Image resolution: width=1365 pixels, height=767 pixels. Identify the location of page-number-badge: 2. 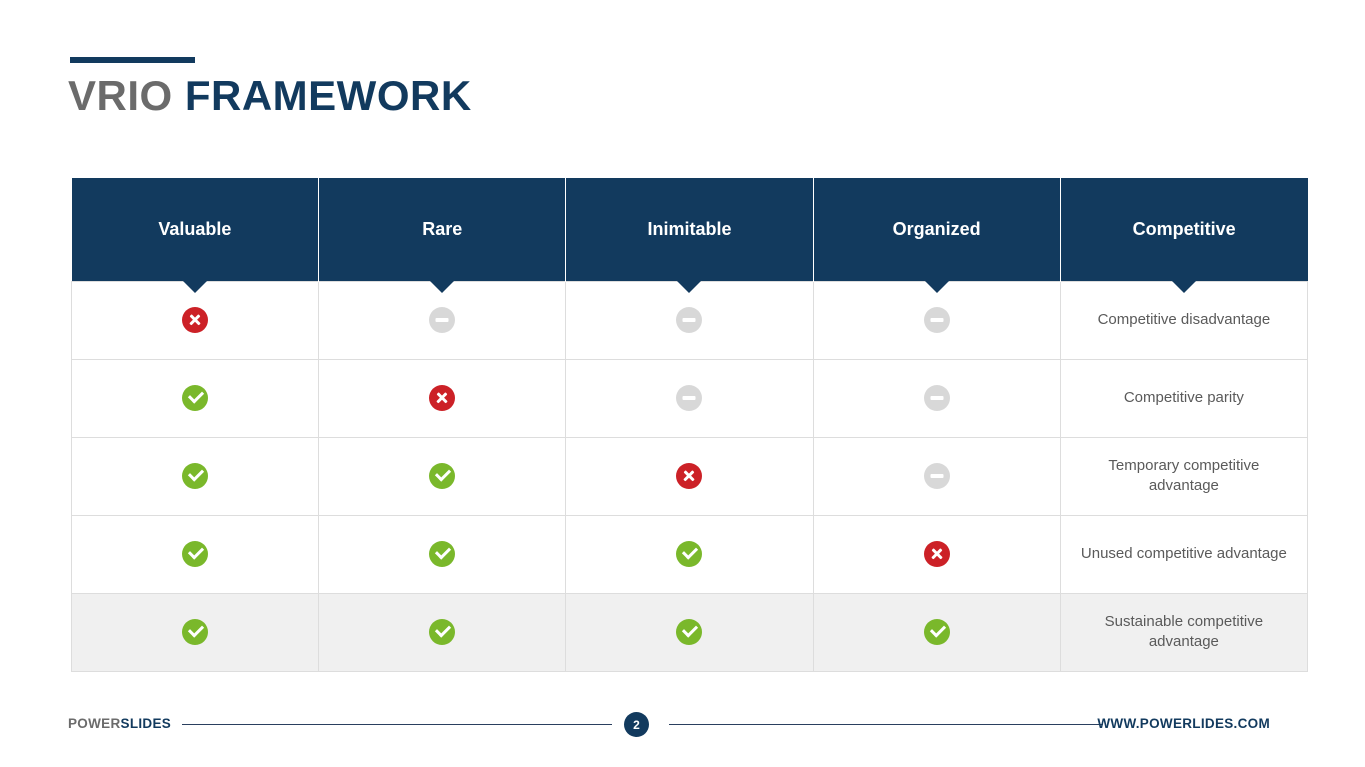
(636, 724).